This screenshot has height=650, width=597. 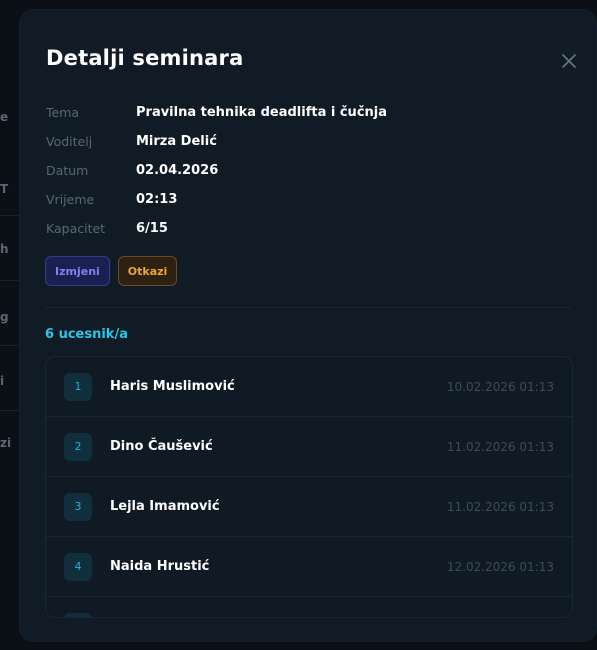 What do you see at coordinates (152, 228) in the screenshot?
I see `detail-value: 6/15` at bounding box center [152, 228].